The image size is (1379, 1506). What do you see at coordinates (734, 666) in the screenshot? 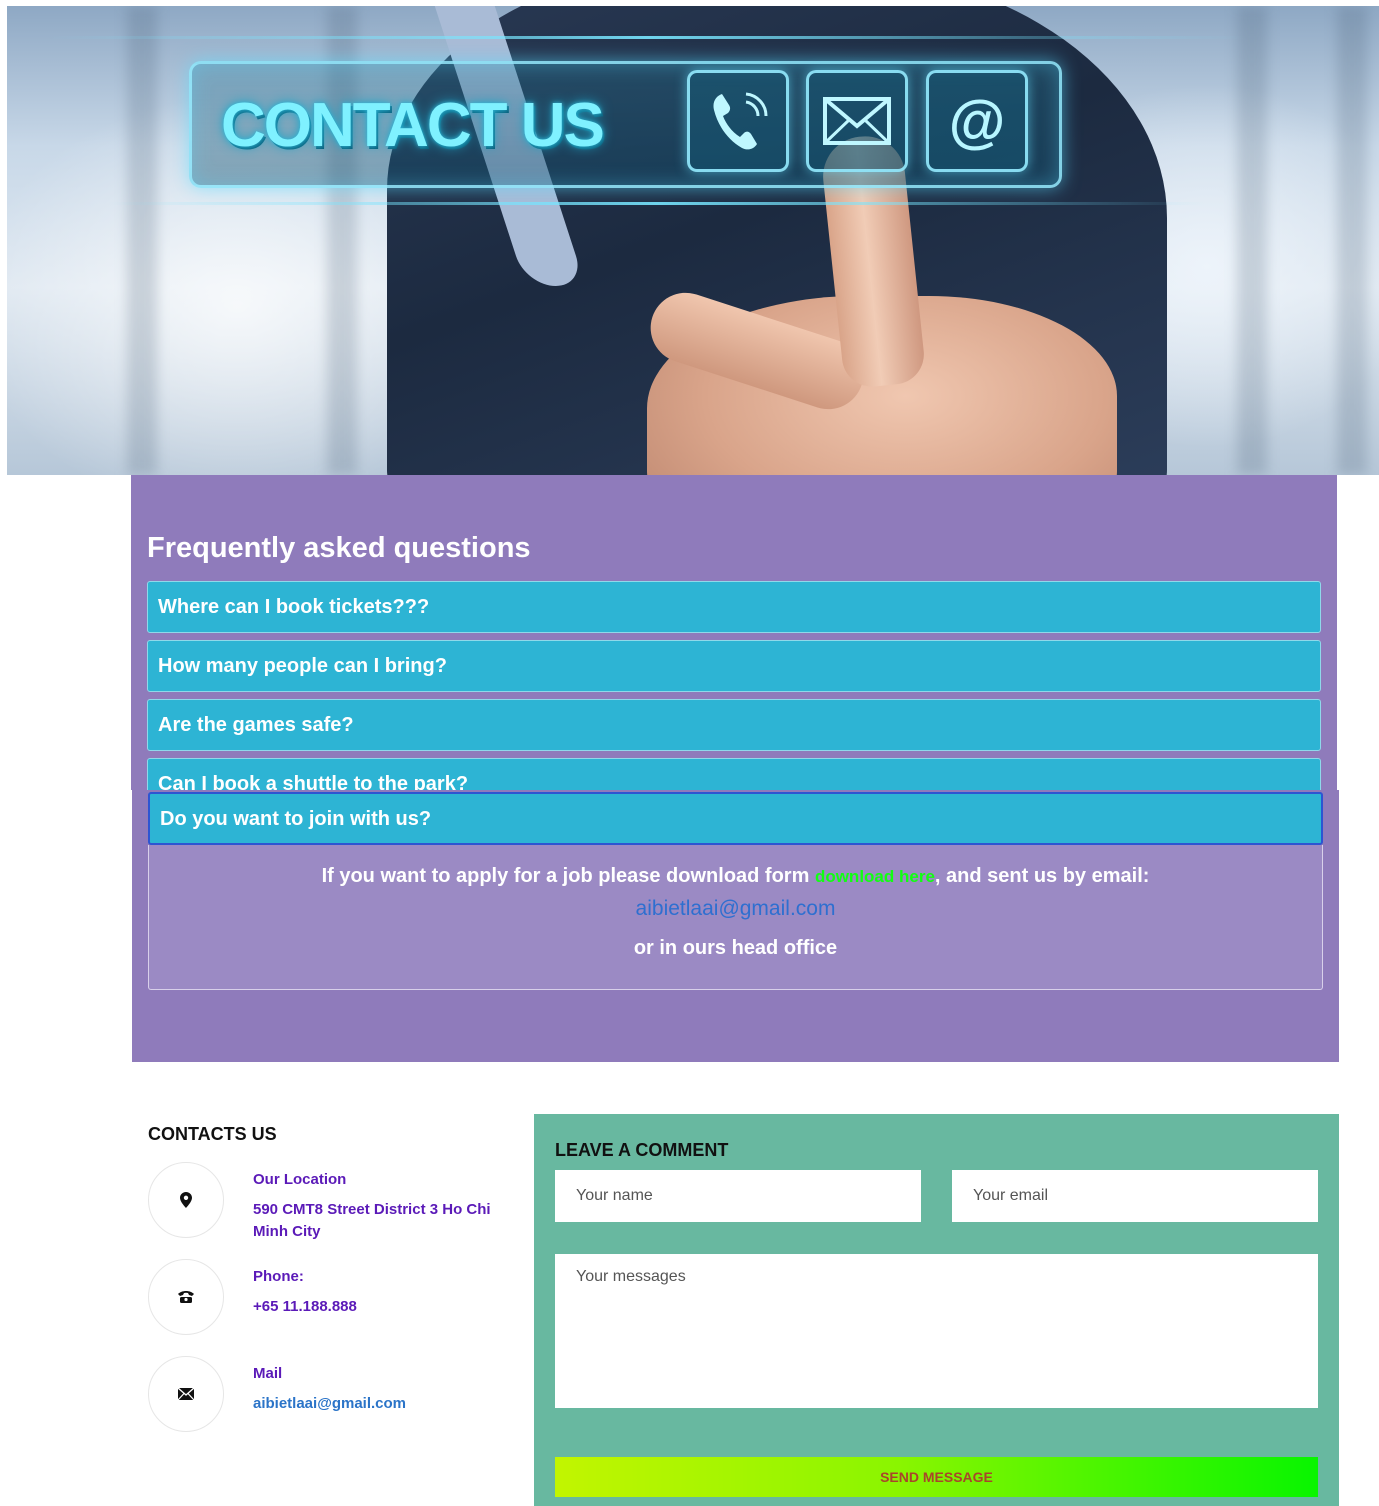
I see `faq-question: How many people can I bring?` at bounding box center [734, 666].